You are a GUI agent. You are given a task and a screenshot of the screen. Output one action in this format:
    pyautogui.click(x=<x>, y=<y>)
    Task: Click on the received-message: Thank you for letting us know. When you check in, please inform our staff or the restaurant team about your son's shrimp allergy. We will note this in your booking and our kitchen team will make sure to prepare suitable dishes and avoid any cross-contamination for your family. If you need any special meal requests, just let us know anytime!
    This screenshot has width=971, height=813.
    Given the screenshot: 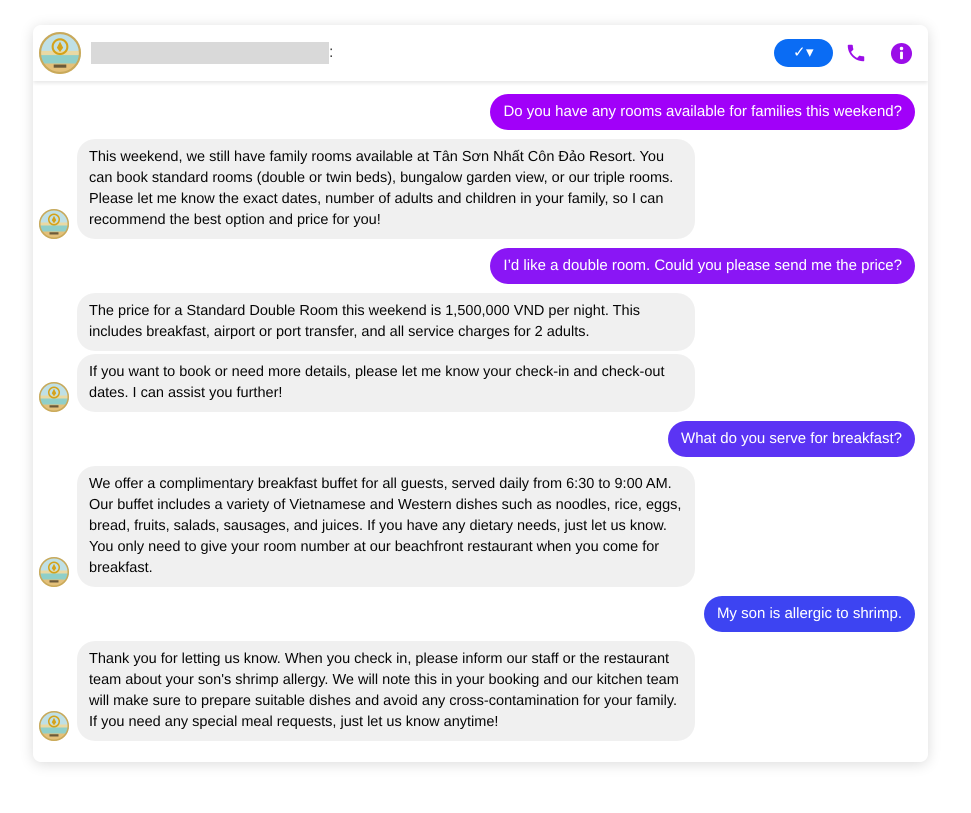 What is the action you would take?
    pyautogui.click(x=386, y=691)
    